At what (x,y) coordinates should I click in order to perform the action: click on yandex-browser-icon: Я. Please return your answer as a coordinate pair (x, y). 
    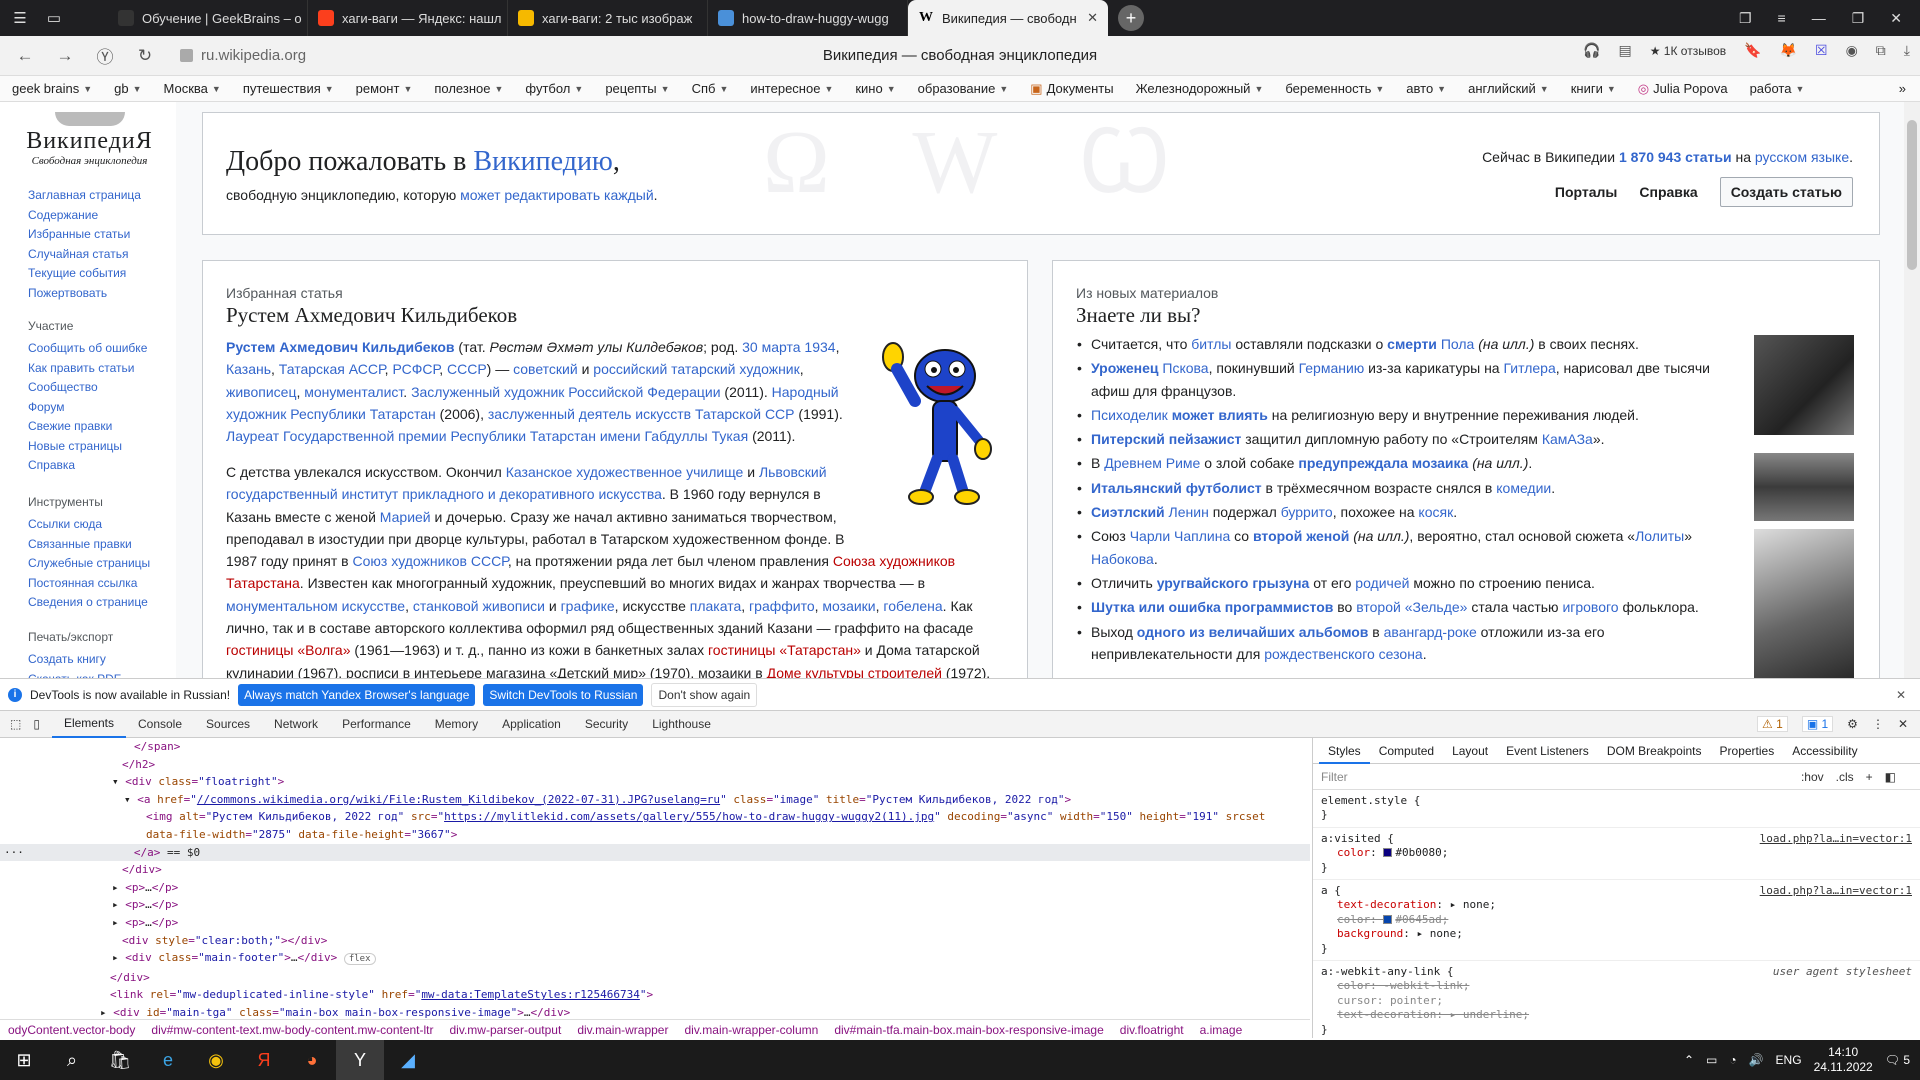
    Looking at the image, I should click on (264, 1060).